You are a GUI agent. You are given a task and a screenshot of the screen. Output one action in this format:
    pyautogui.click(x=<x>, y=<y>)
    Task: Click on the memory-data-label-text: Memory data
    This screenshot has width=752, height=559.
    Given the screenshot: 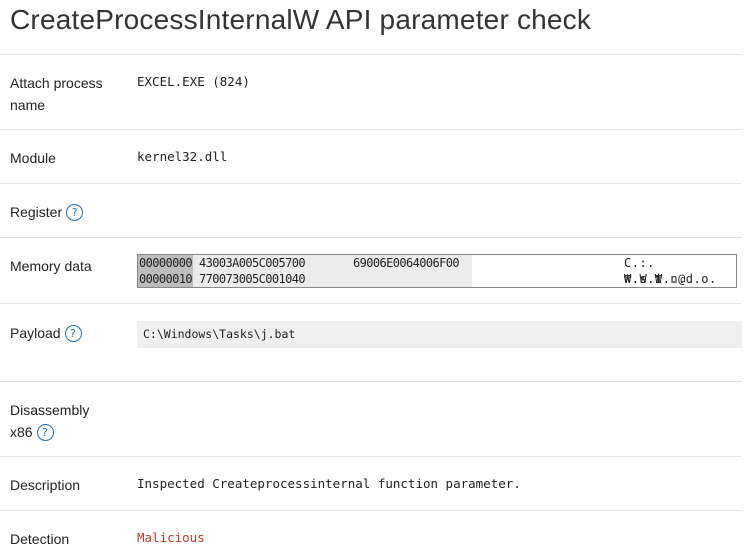 What is the action you would take?
    pyautogui.click(x=51, y=265)
    